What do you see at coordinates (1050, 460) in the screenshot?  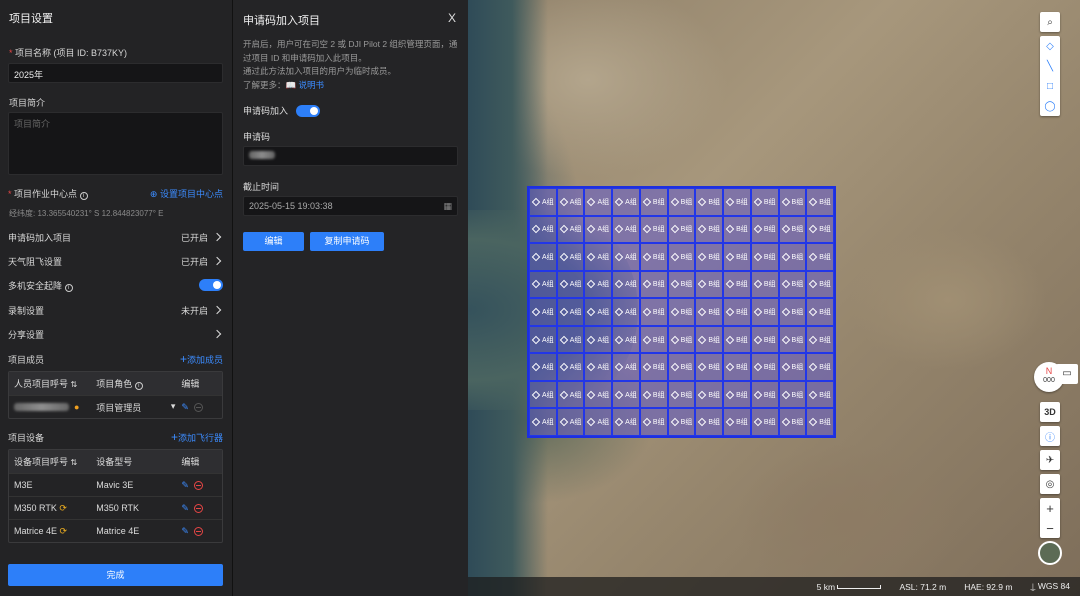 I see `airplane-icon: ✈` at bounding box center [1050, 460].